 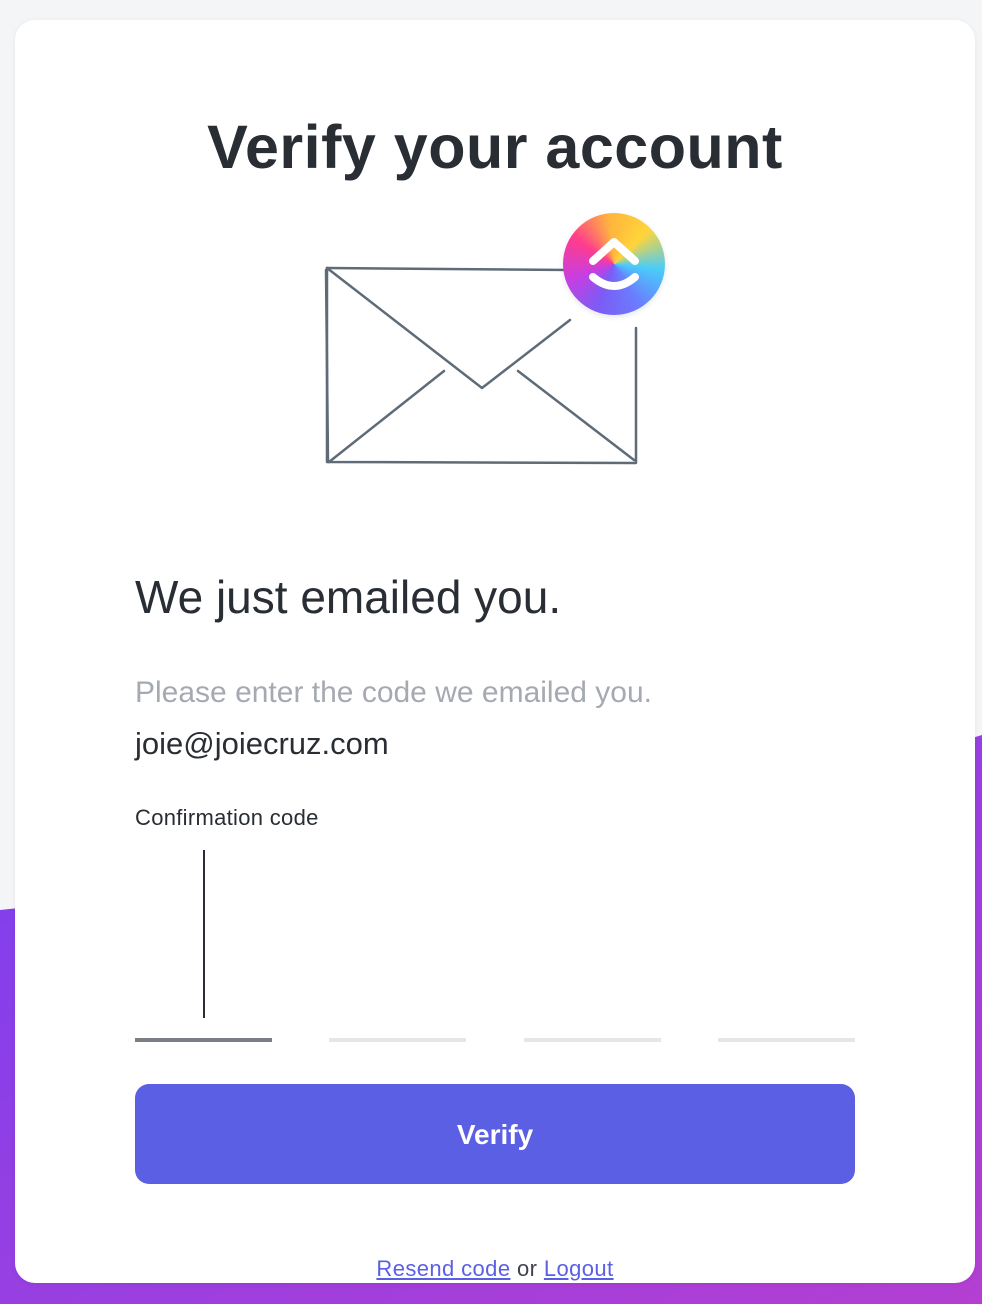 I want to click on footer-links: Resend code or Logout, so click(x=495, y=1269).